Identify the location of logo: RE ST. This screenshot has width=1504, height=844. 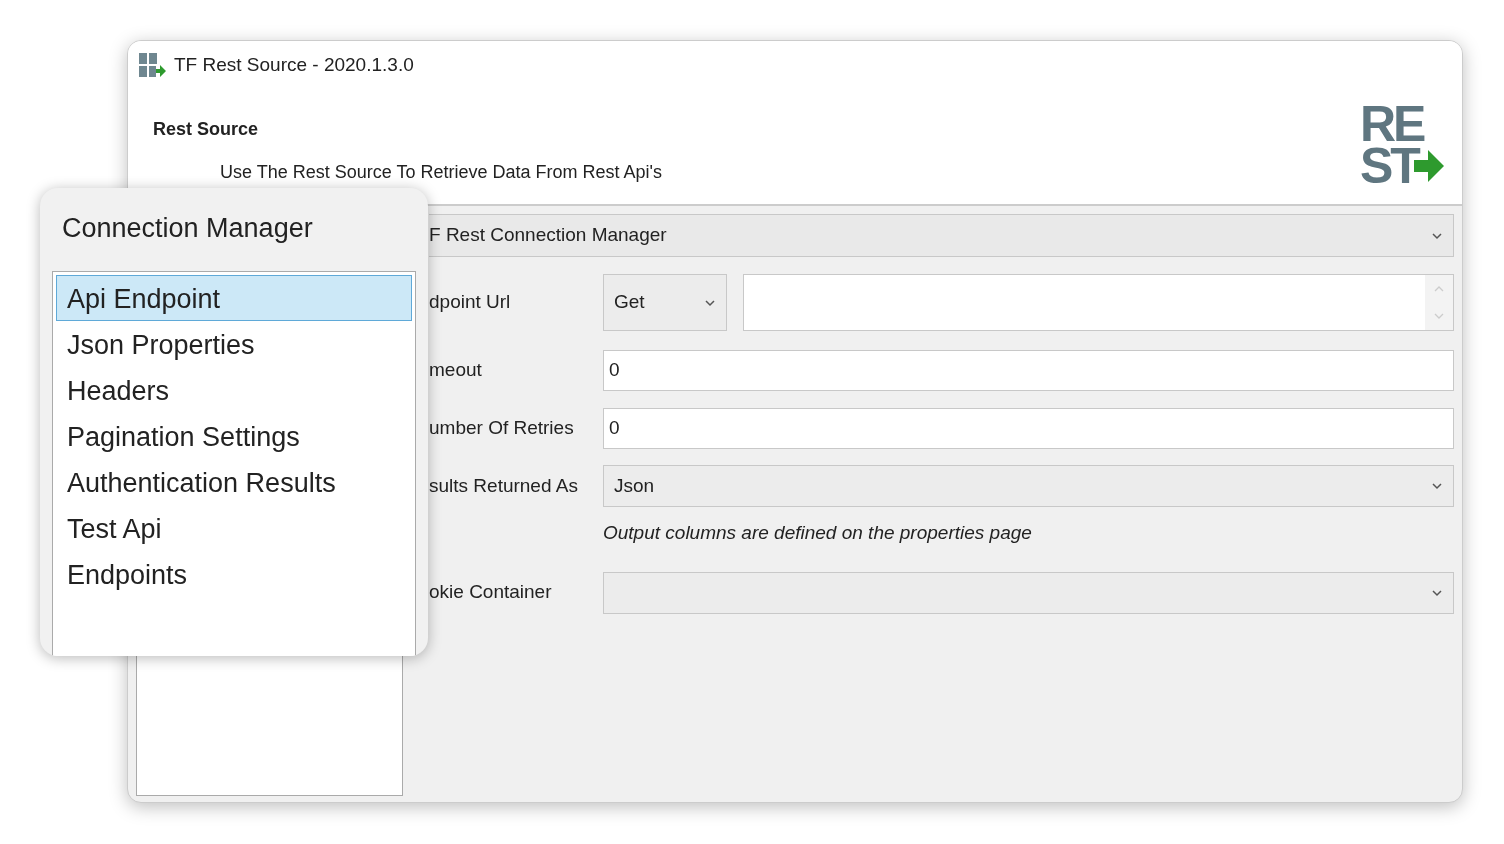
(1403, 147).